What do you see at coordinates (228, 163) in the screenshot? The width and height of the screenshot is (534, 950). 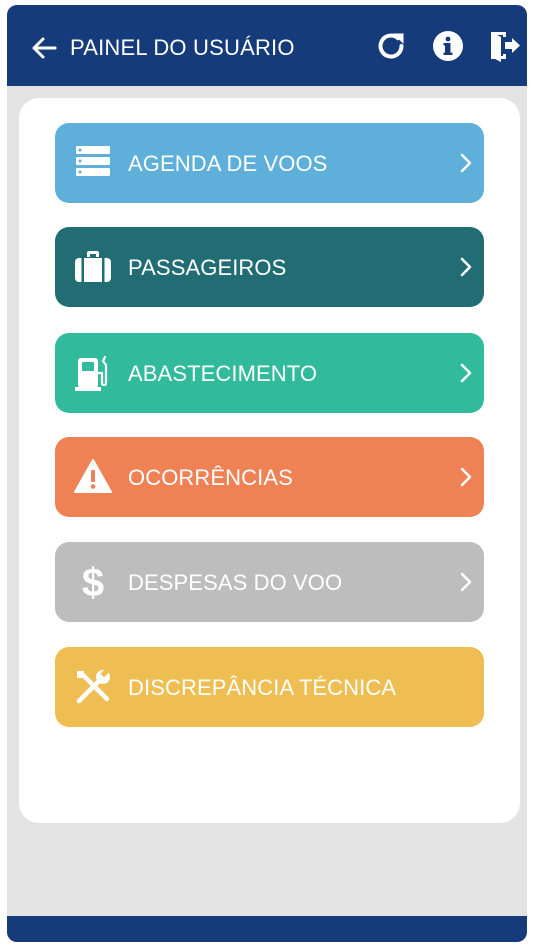 I see `menu-item-label: AGENDA DE VOOS` at bounding box center [228, 163].